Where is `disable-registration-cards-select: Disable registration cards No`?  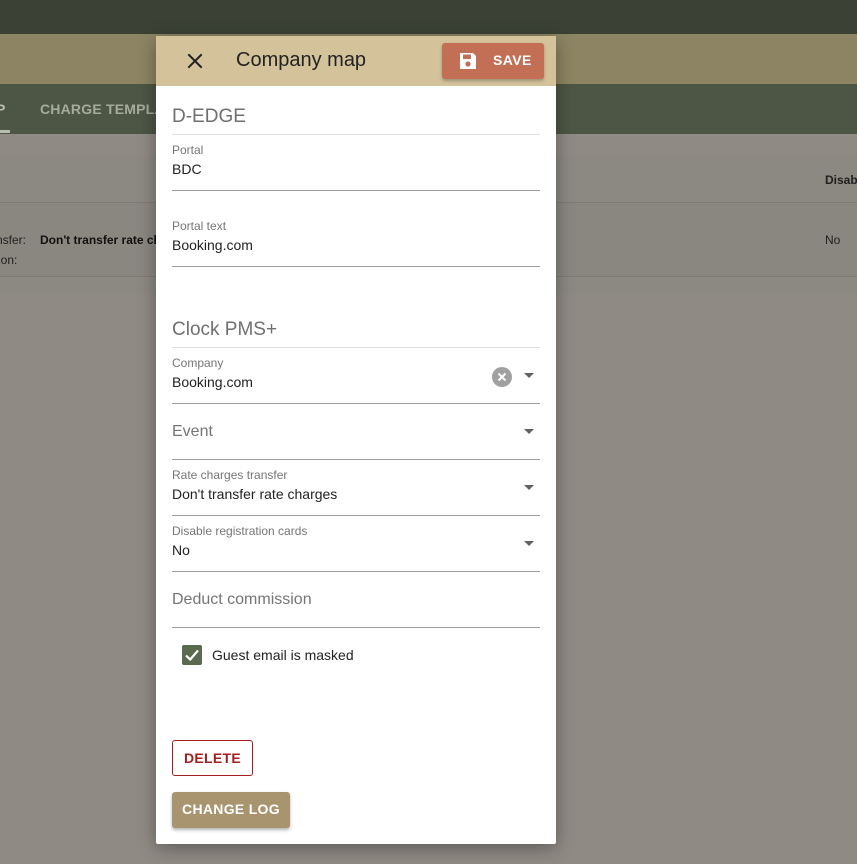 disable-registration-cards-select: Disable registration cards No is located at coordinates (356, 544).